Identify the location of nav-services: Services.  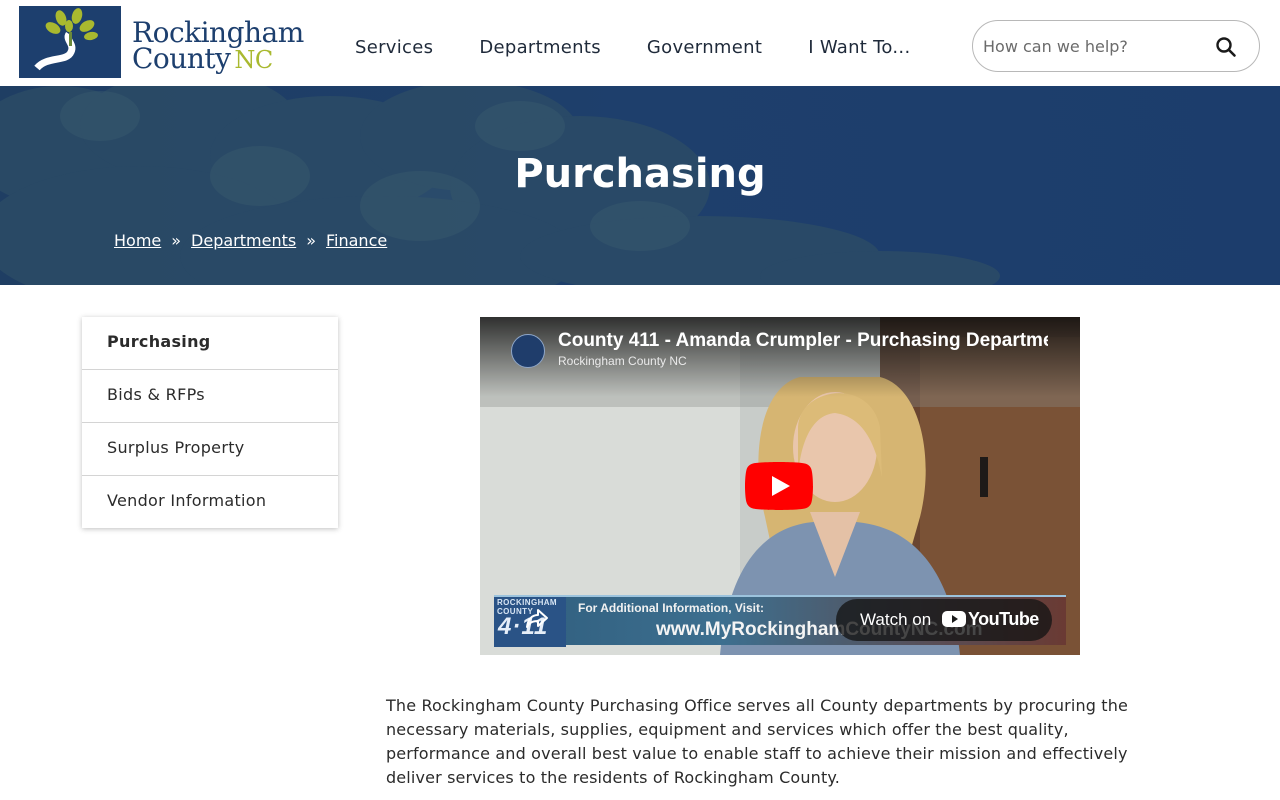
(394, 49).